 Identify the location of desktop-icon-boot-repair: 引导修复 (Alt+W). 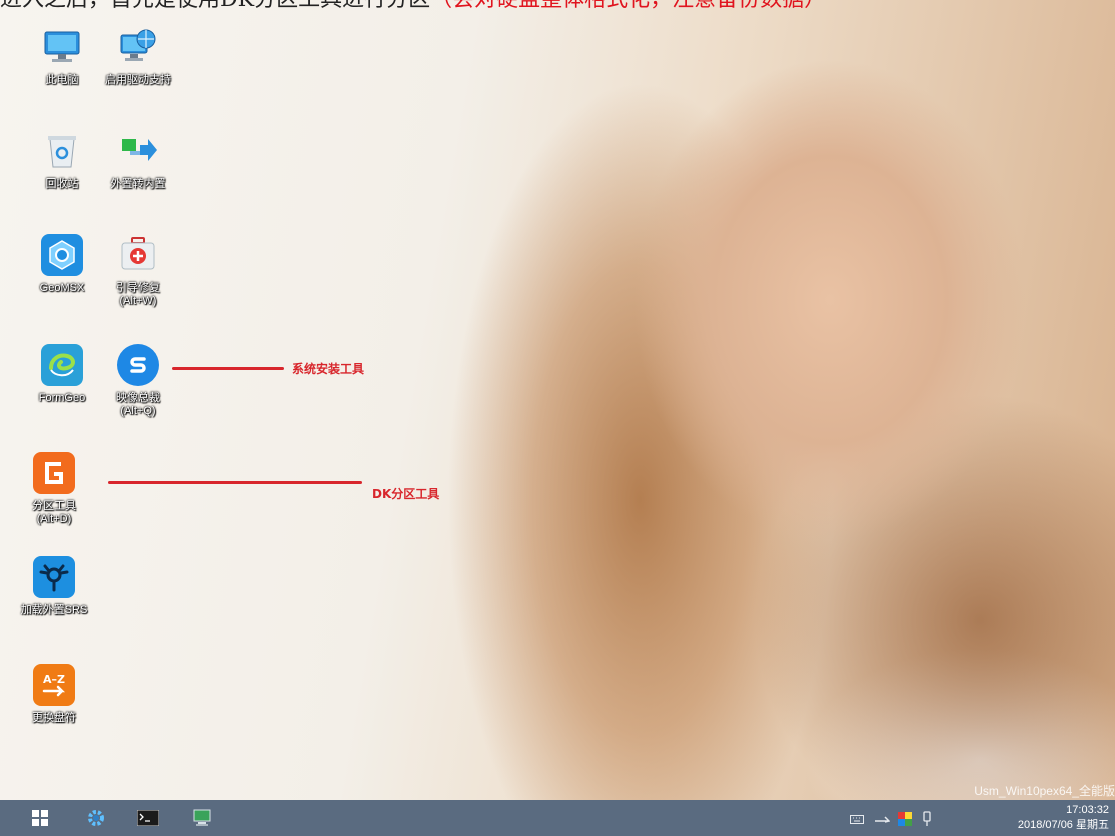
(138, 271).